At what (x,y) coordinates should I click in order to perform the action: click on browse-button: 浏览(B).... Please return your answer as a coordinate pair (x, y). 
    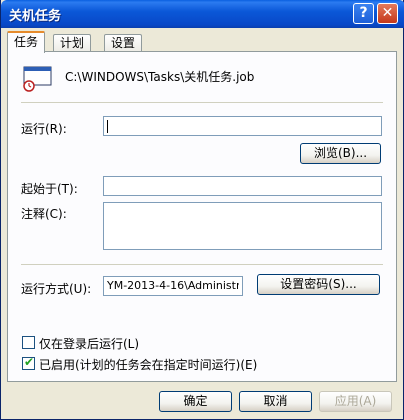
    Looking at the image, I should click on (340, 153).